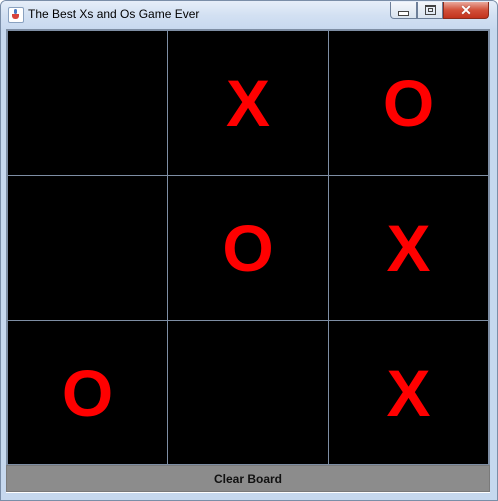  I want to click on minimize-button, so click(403, 10).